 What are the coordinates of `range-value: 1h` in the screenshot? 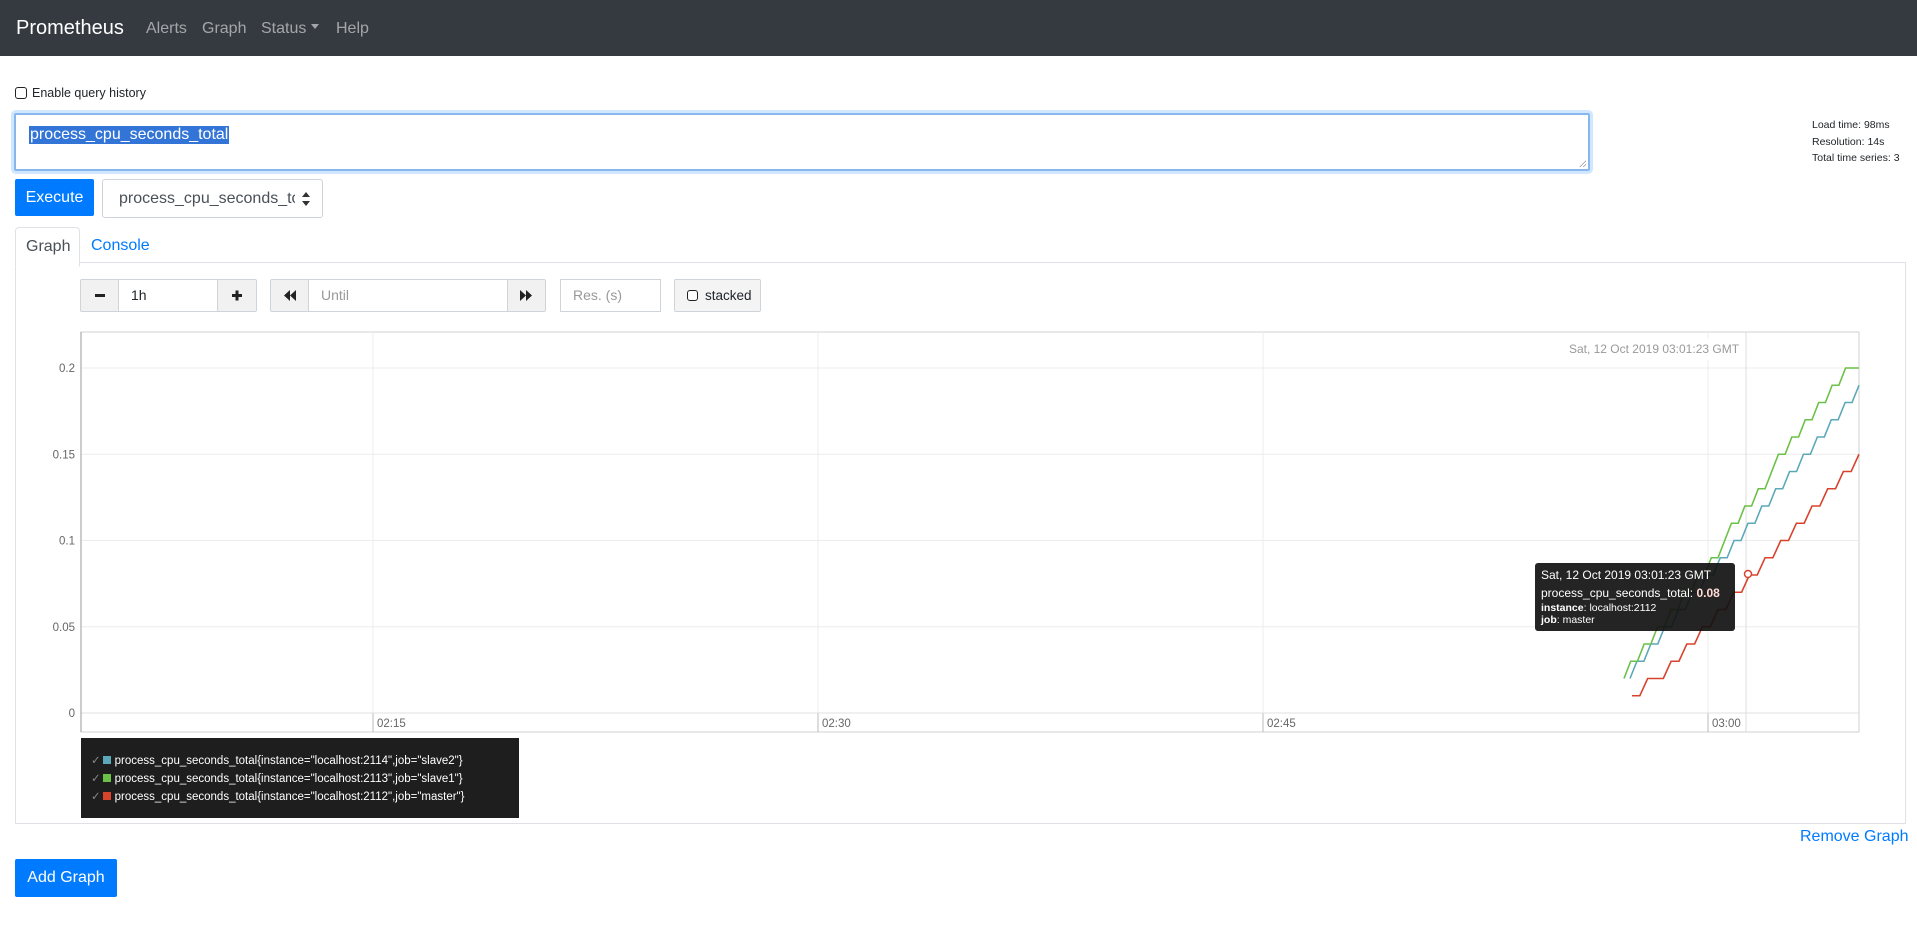 It's located at (139, 295).